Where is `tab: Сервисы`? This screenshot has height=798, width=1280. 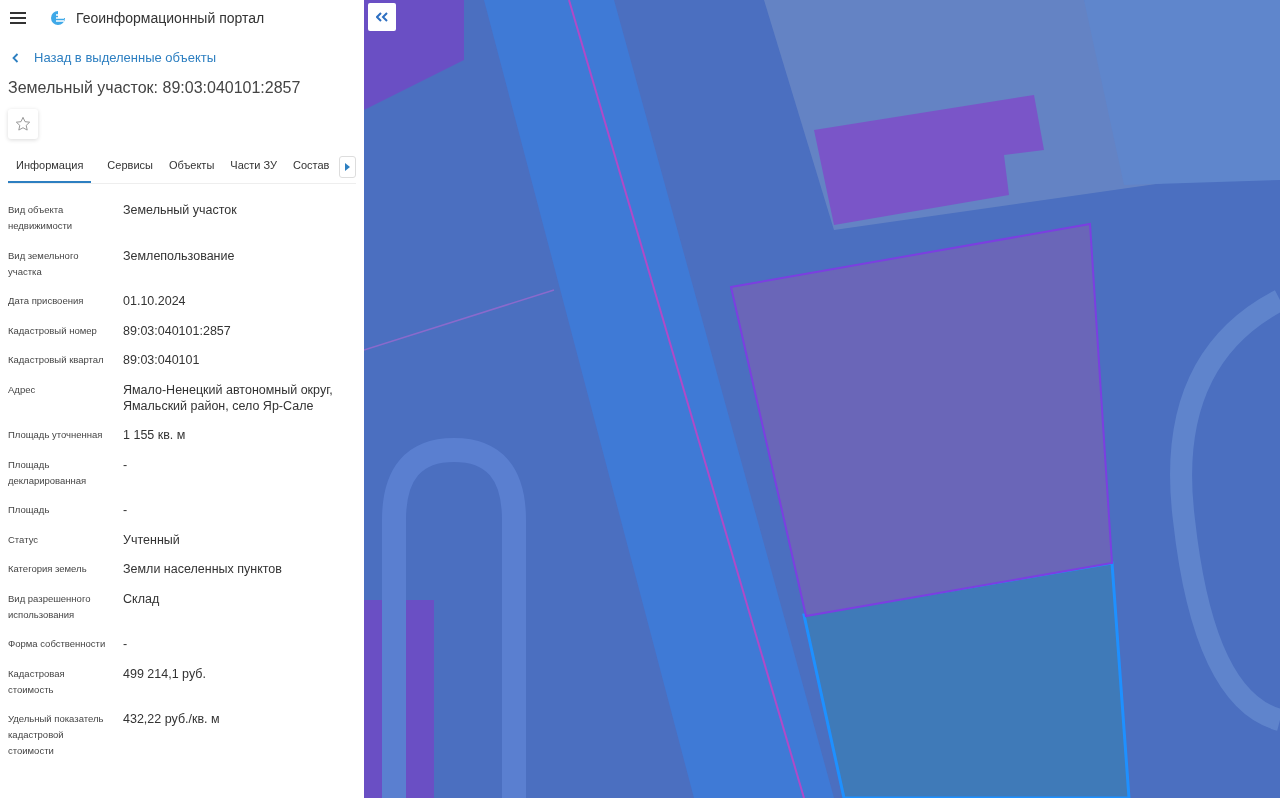 tab: Сервисы is located at coordinates (130, 167).